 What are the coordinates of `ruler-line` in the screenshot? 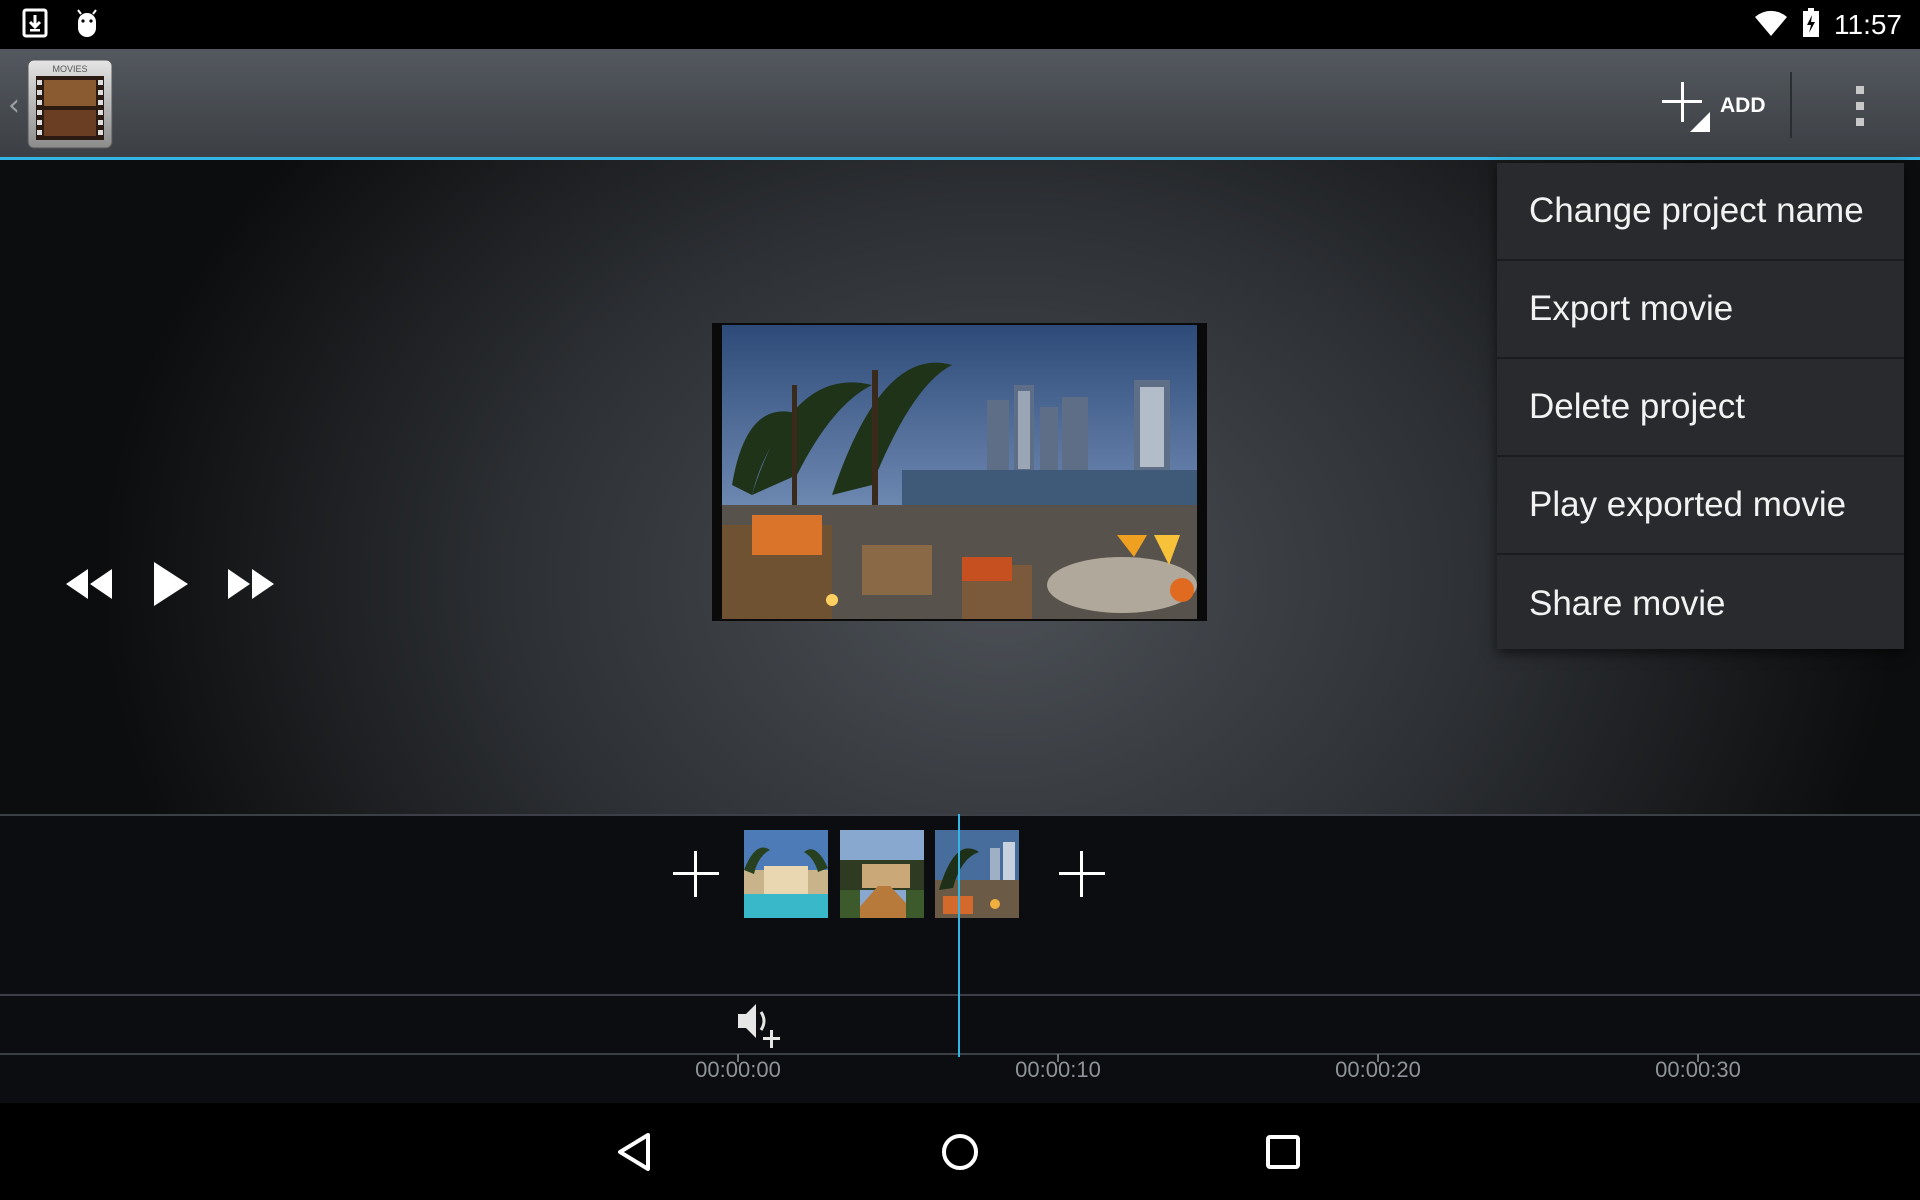 It's located at (960, 1054).